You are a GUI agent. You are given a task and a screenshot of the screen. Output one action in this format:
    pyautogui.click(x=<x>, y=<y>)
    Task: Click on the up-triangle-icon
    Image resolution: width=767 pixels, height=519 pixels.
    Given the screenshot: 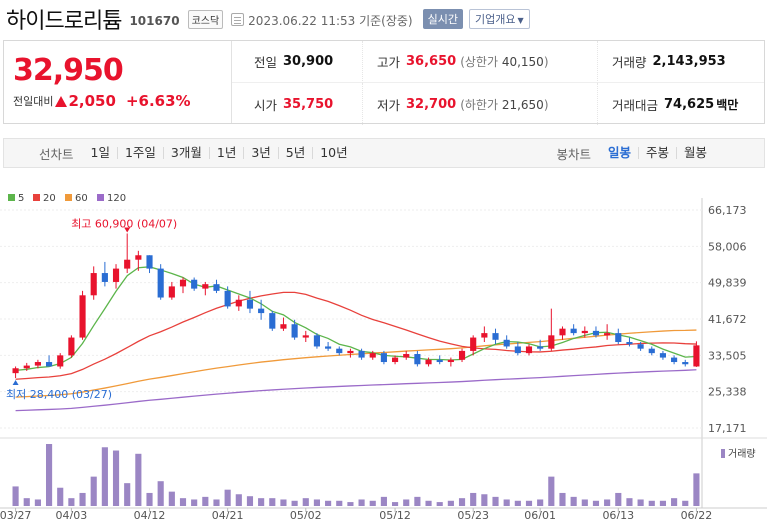 What is the action you would take?
    pyautogui.click(x=61, y=101)
    